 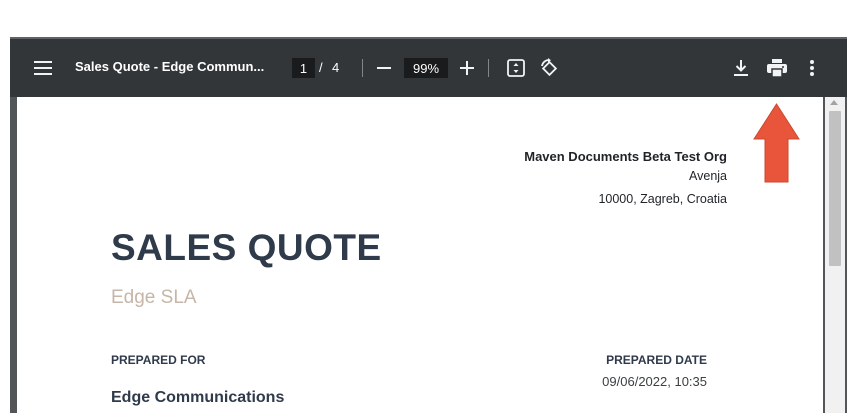 I want to click on customer-name: Edge Communications, so click(x=198, y=397).